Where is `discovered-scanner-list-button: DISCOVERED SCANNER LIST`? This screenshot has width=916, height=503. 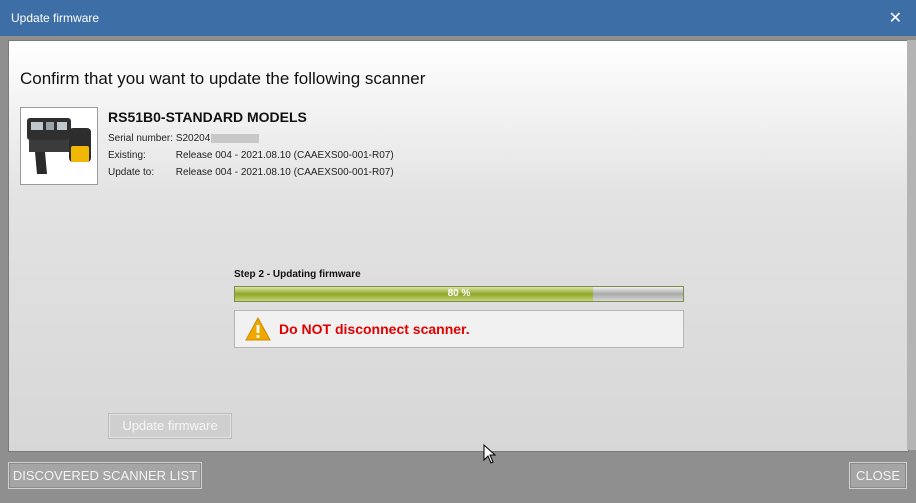 discovered-scanner-list-button: DISCOVERED SCANNER LIST is located at coordinates (105, 475).